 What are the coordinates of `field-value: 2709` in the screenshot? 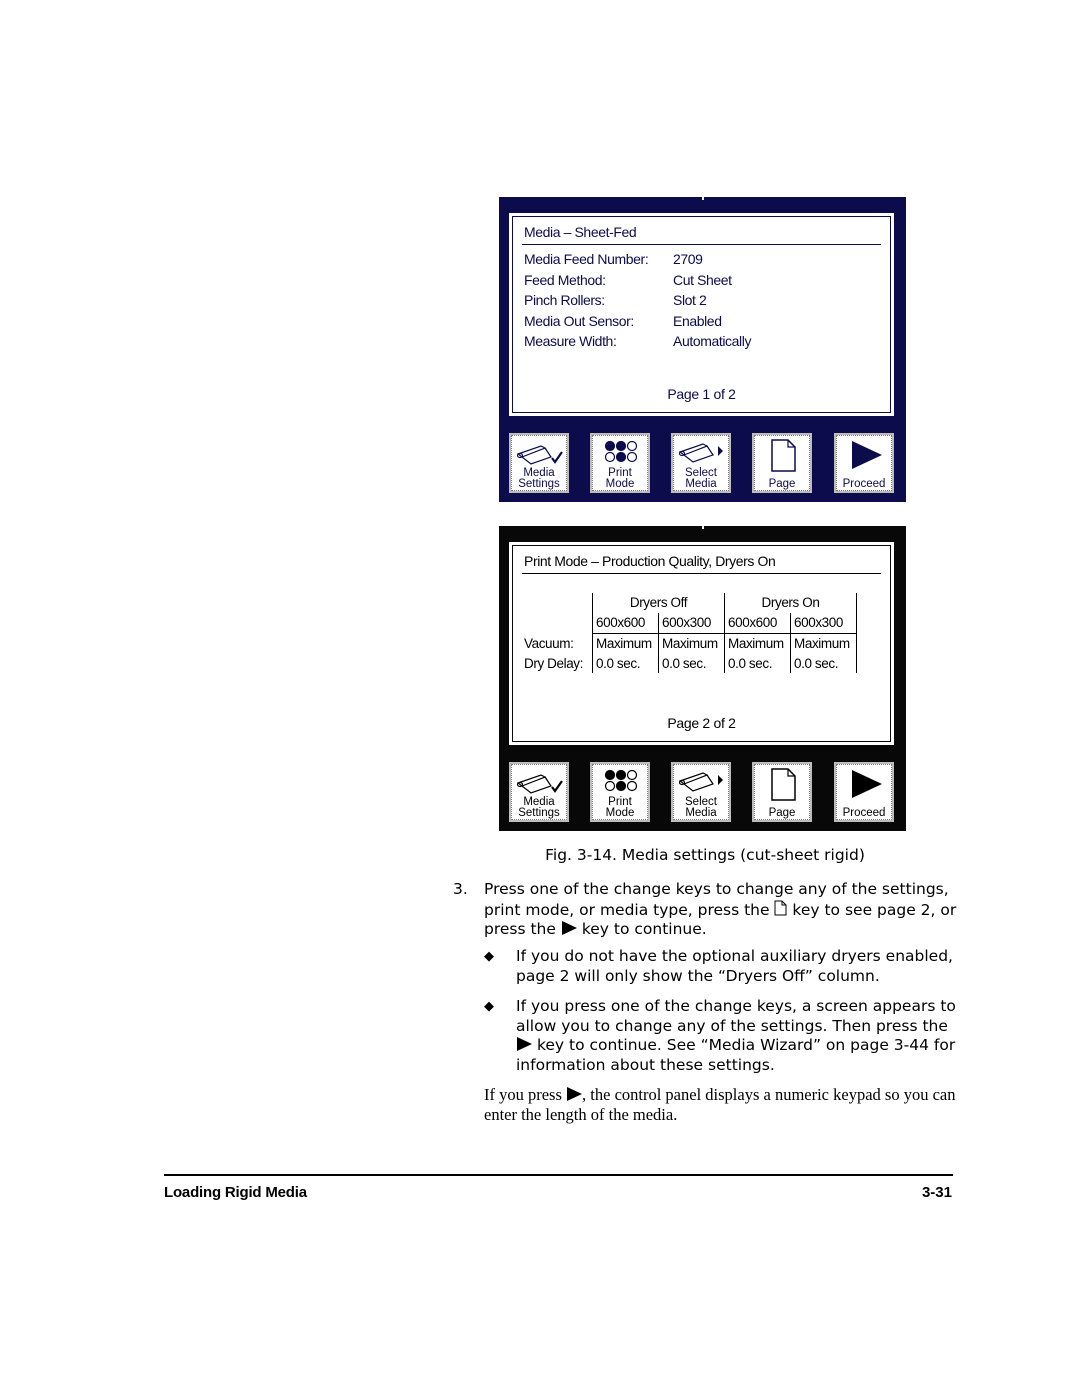 It's located at (688, 259).